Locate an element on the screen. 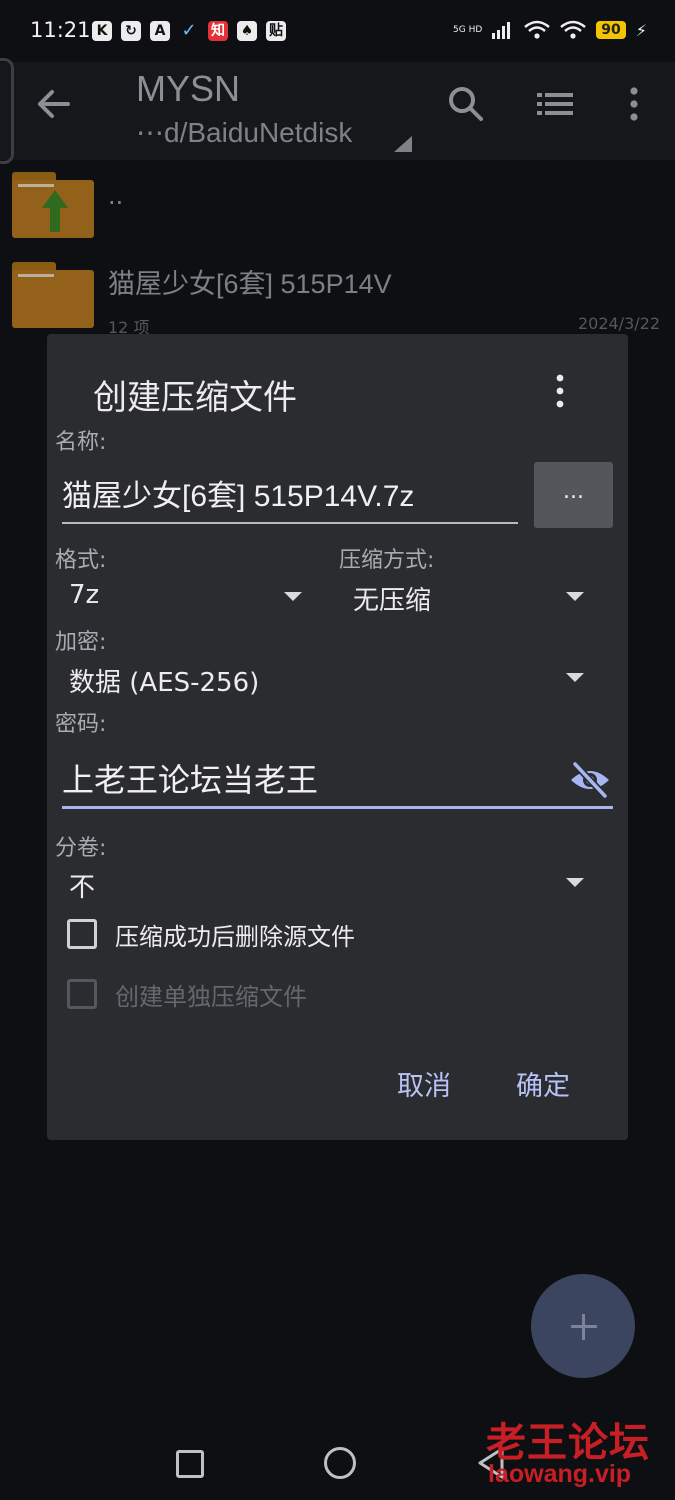  password-input: 上老王论坛当老王 is located at coordinates (337, 781).